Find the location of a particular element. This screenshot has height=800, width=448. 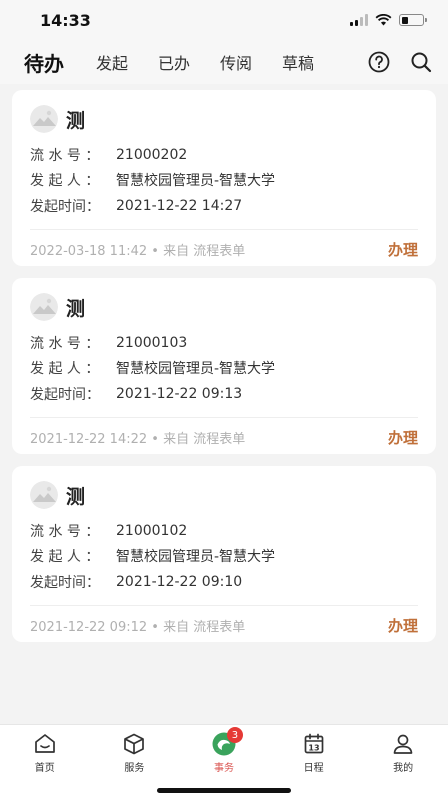

start-time-row: 发起时间： 2021-12-22 14:27 is located at coordinates (224, 206).